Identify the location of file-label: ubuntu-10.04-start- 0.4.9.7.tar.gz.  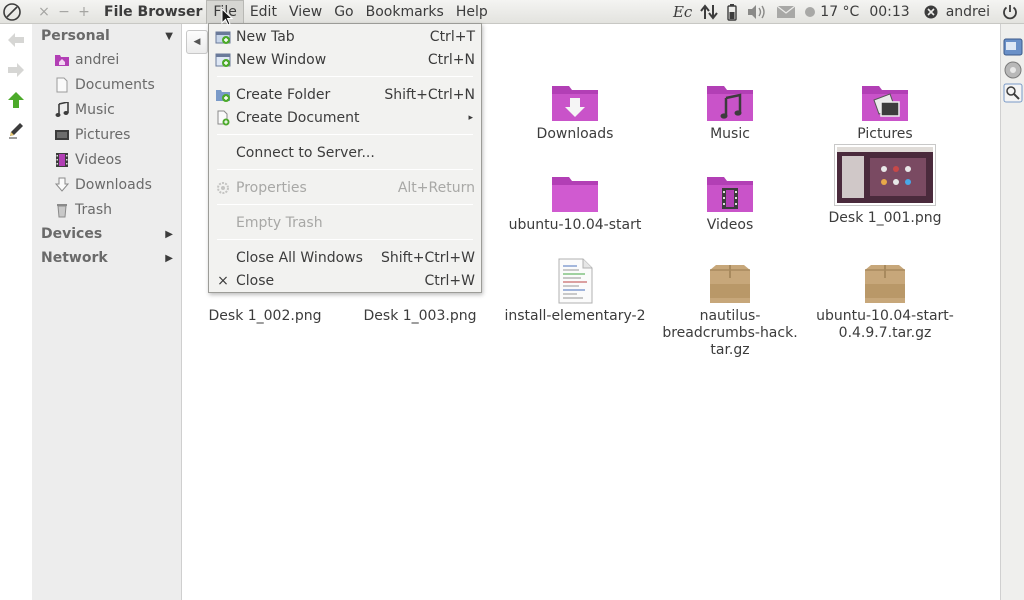
(885, 325).